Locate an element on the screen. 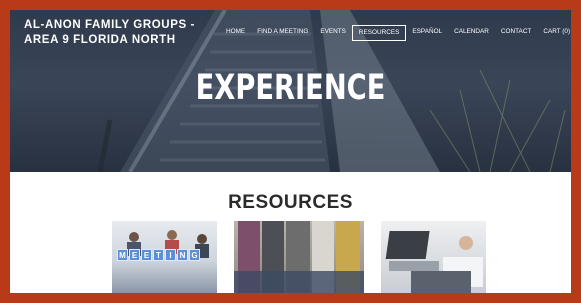  letter-block: G is located at coordinates (194, 255).